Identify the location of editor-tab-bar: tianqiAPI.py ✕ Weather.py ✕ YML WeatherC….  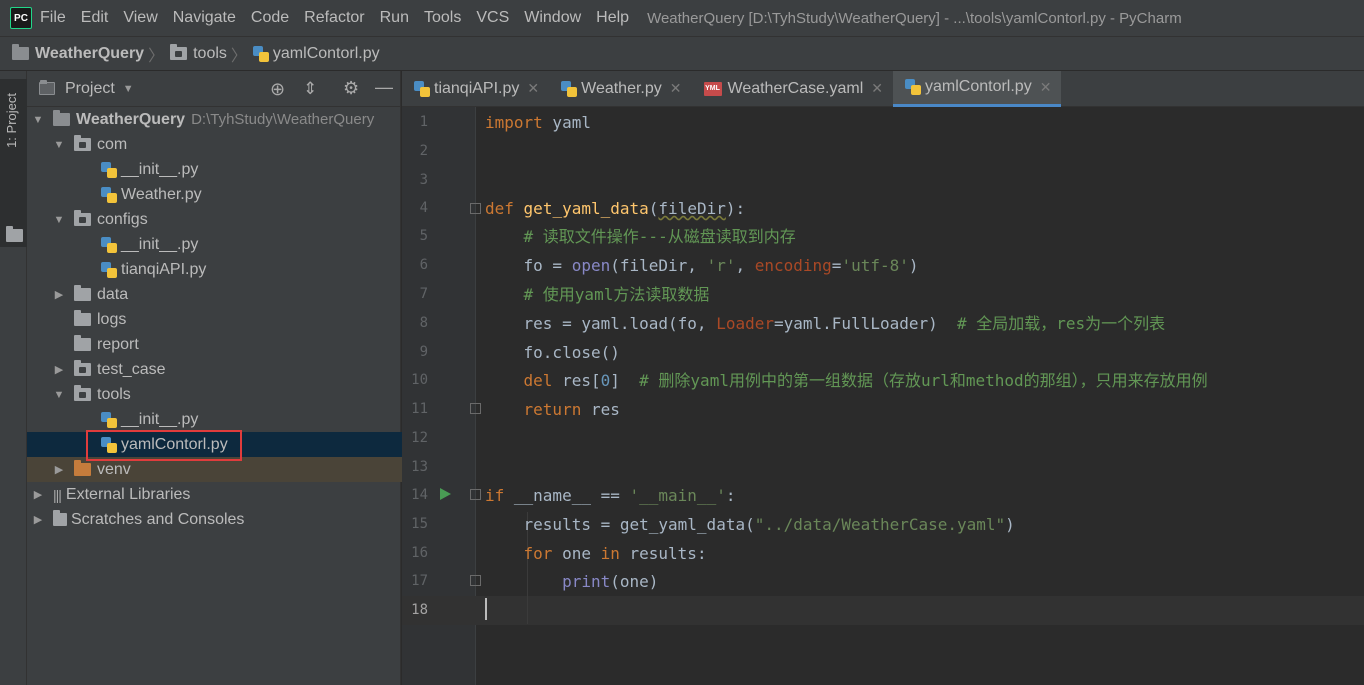
(883, 88).